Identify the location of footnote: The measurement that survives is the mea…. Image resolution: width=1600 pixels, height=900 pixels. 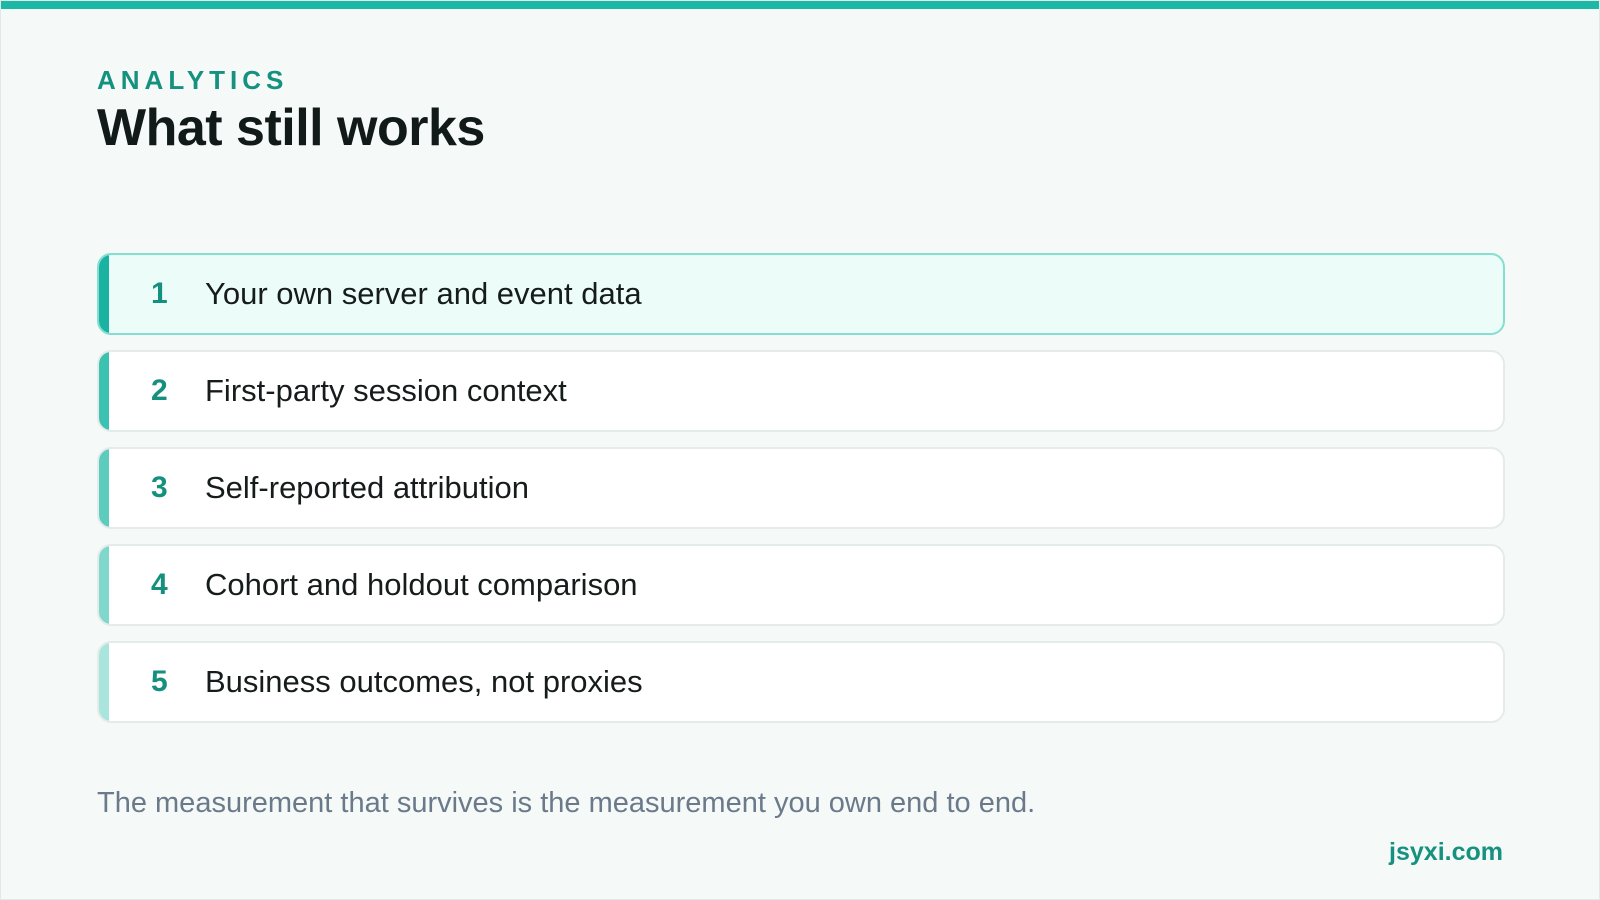
(566, 803).